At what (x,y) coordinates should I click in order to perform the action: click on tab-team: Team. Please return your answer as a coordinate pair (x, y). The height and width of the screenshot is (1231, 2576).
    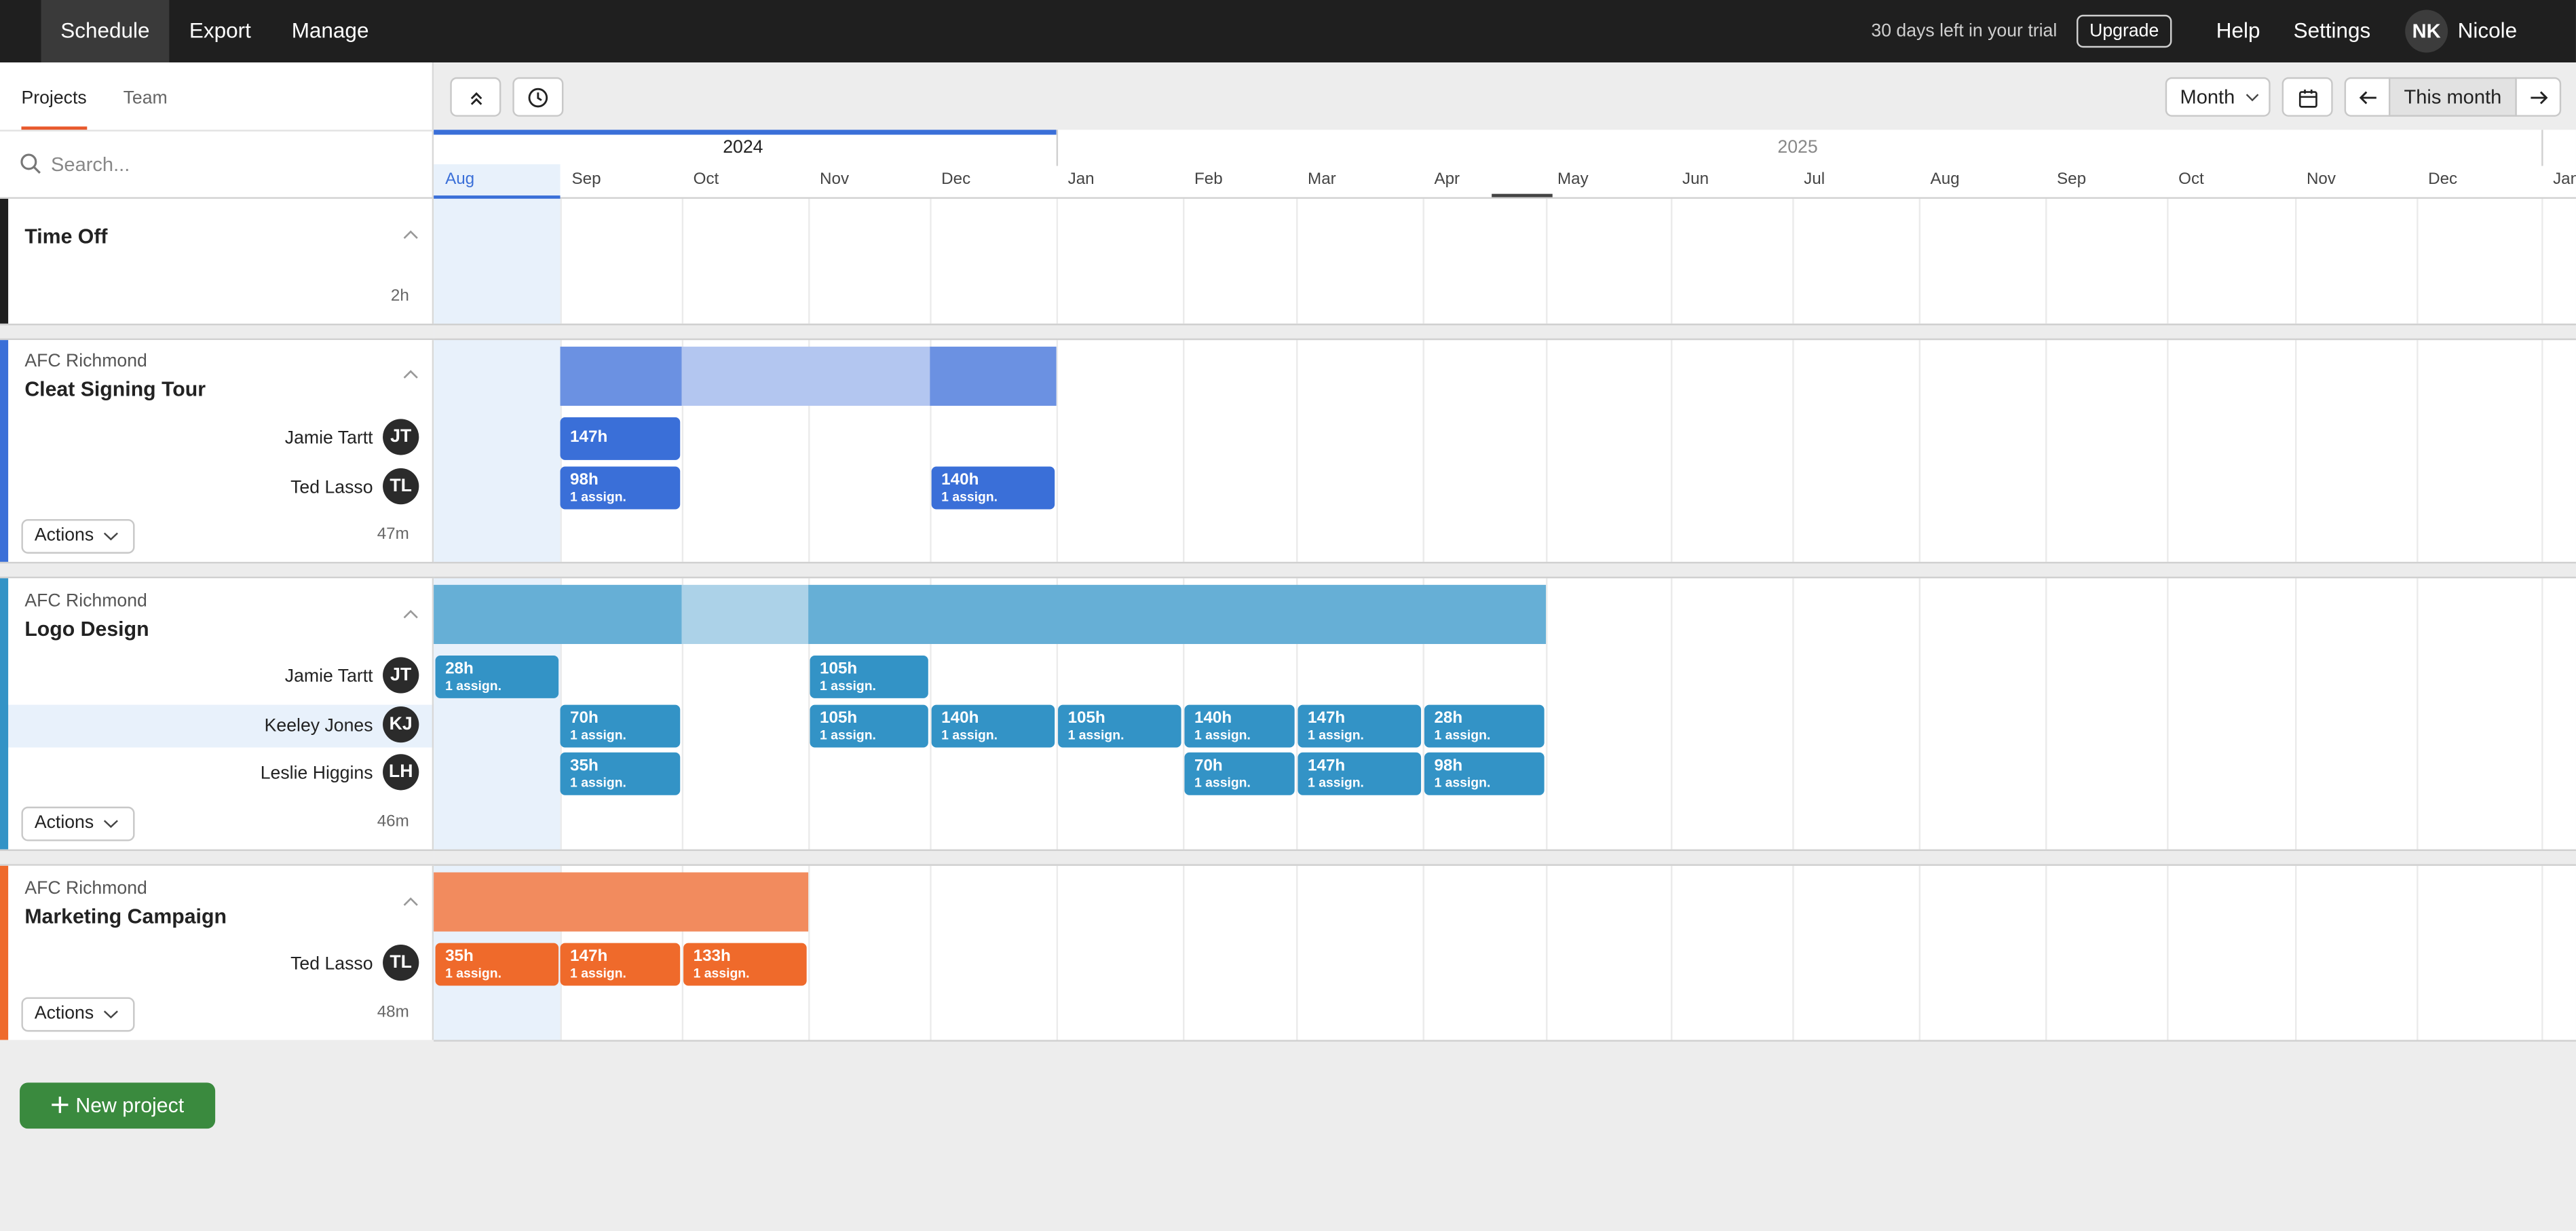
    Looking at the image, I should click on (146, 96).